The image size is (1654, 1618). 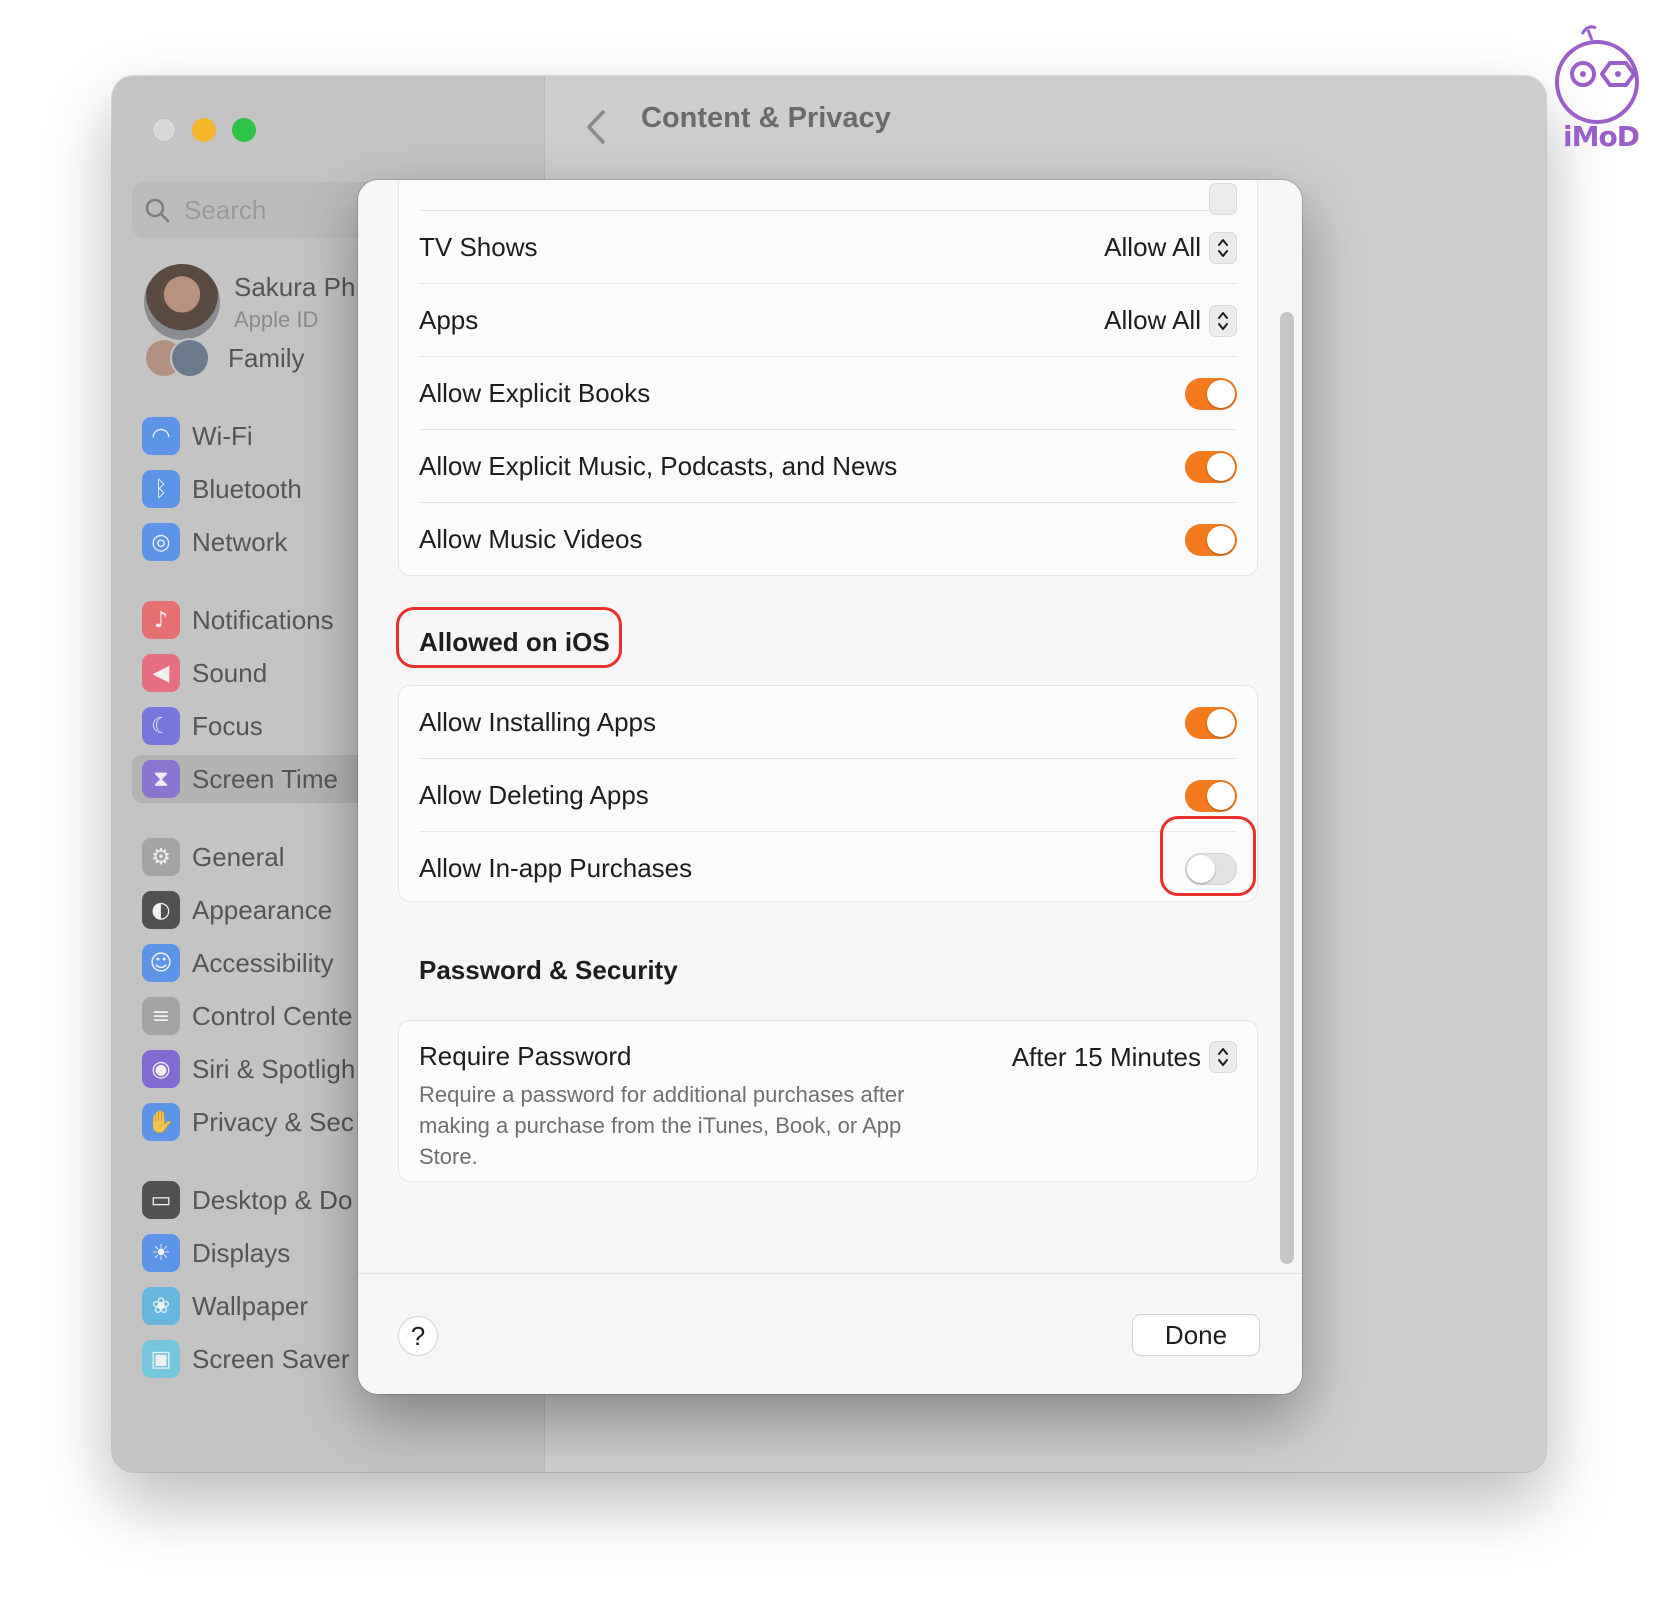 What do you see at coordinates (1287, 788) in the screenshot?
I see `scrollbar` at bounding box center [1287, 788].